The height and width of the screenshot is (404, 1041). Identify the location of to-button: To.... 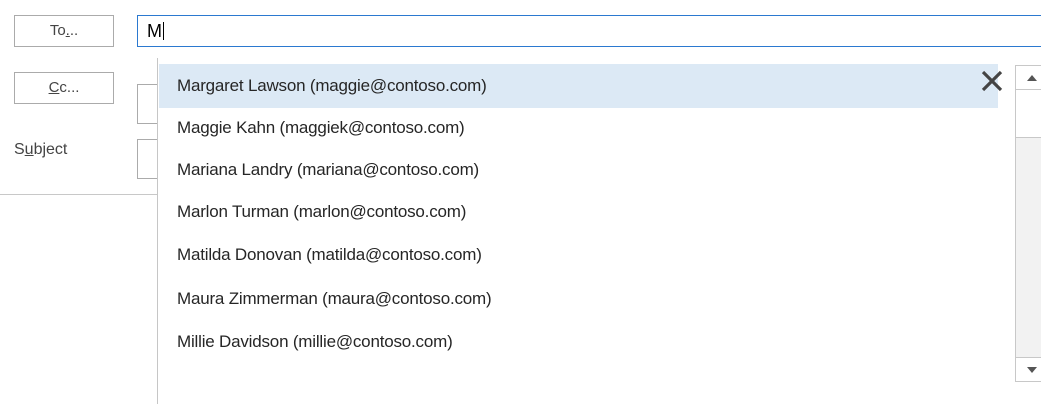
(64, 31).